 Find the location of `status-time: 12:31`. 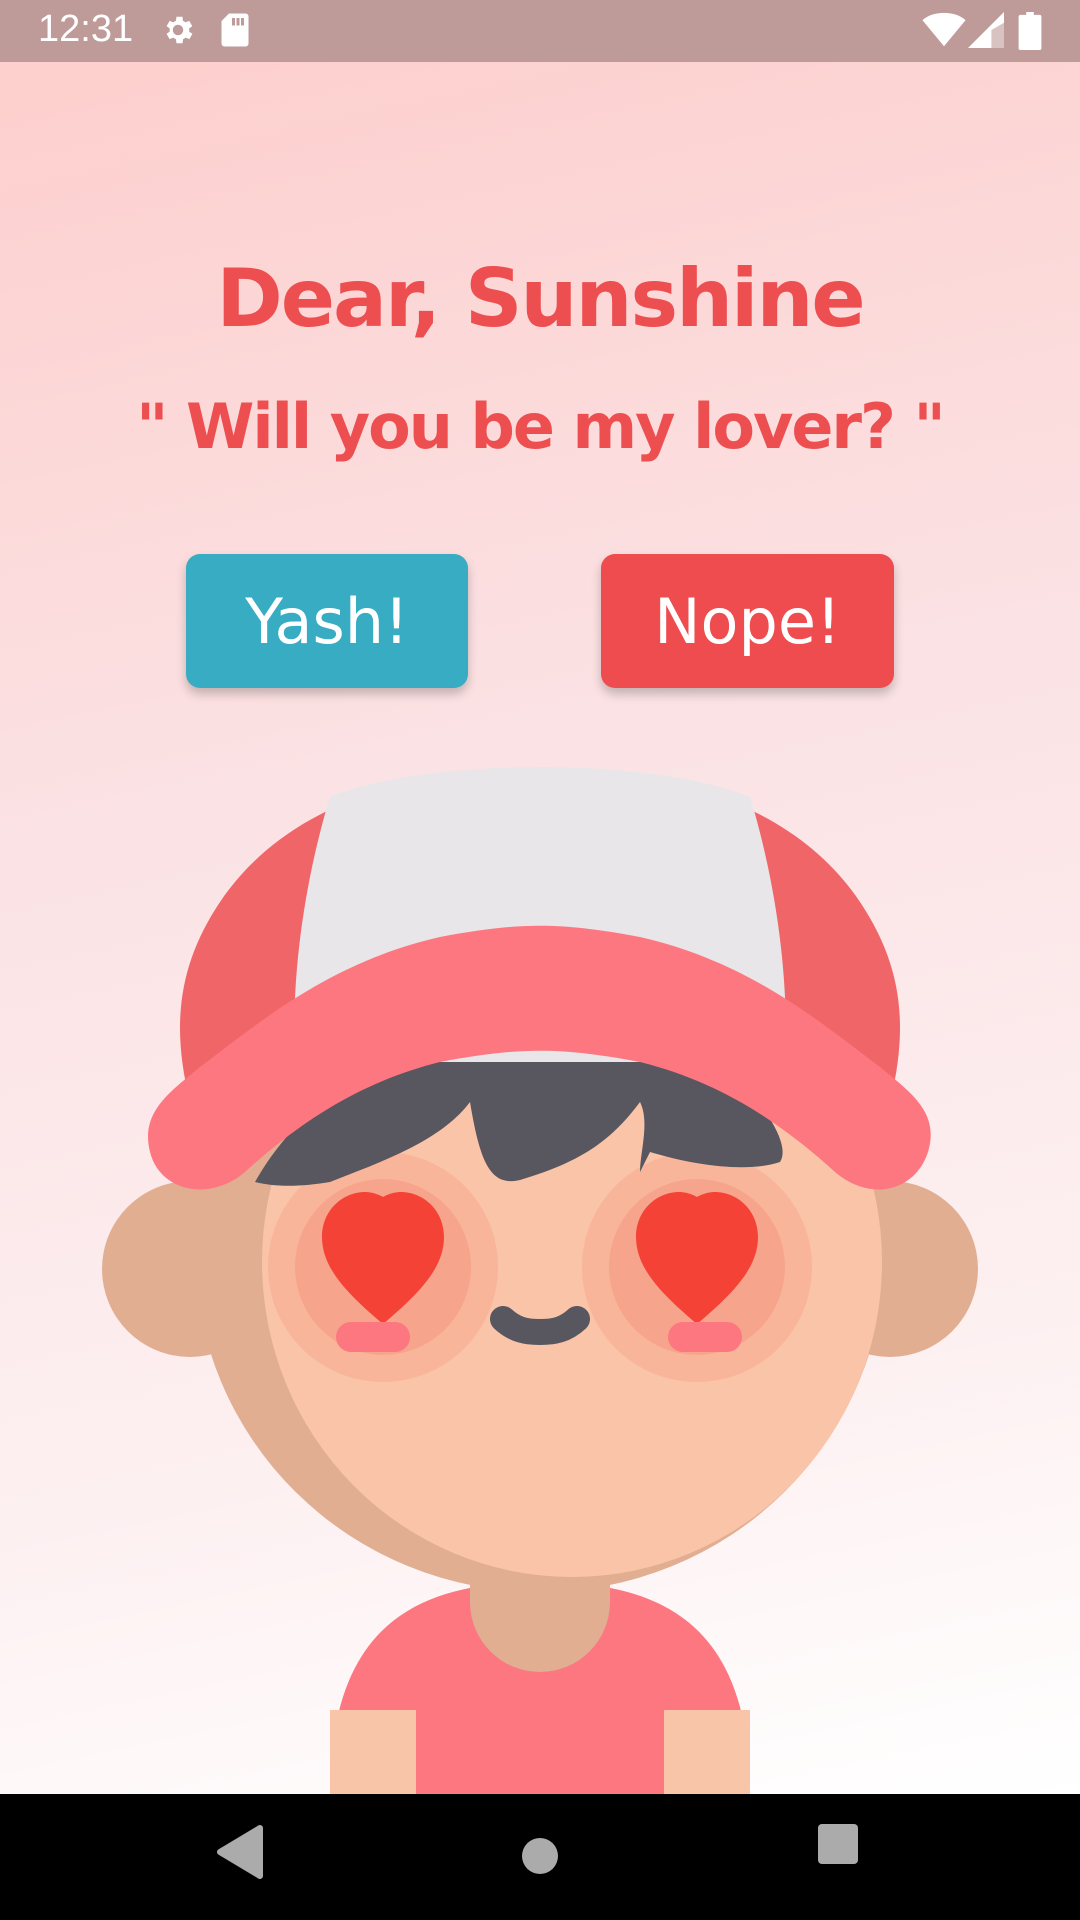

status-time: 12:31 is located at coordinates (86, 29).